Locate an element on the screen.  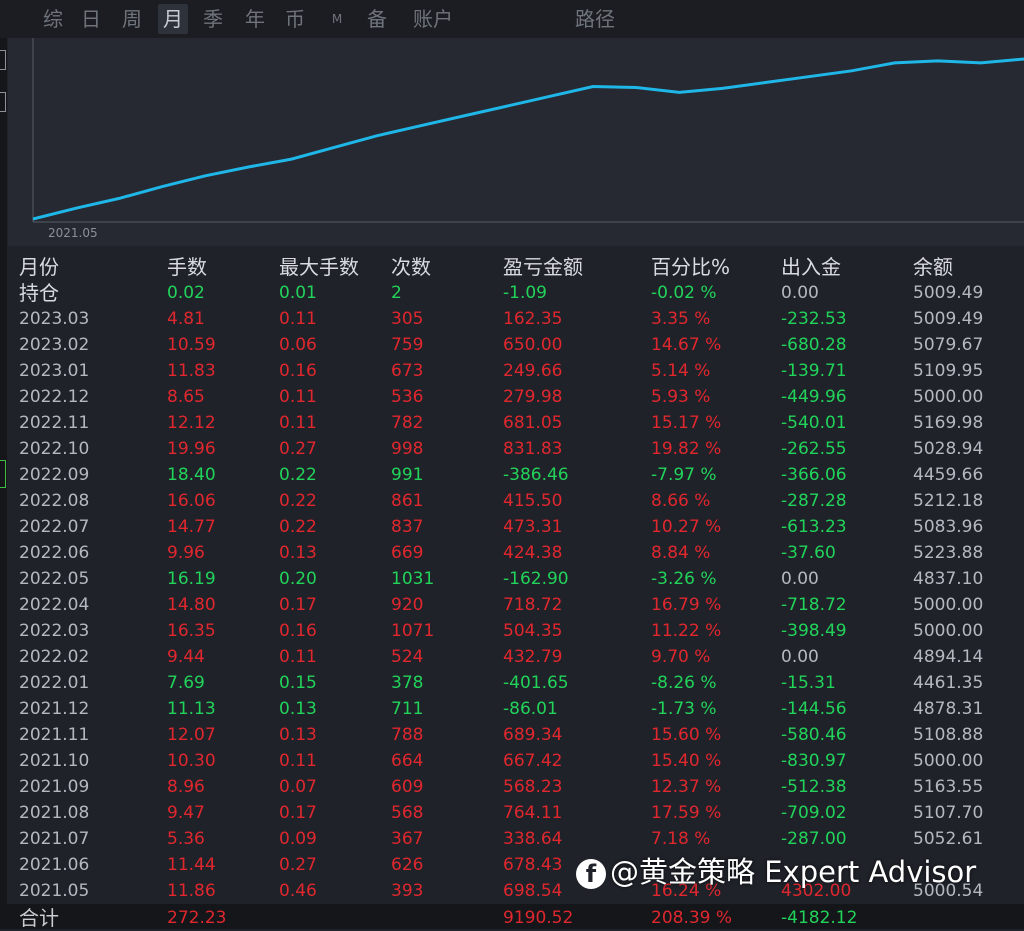
cell-count: 524 is located at coordinates (407, 657).